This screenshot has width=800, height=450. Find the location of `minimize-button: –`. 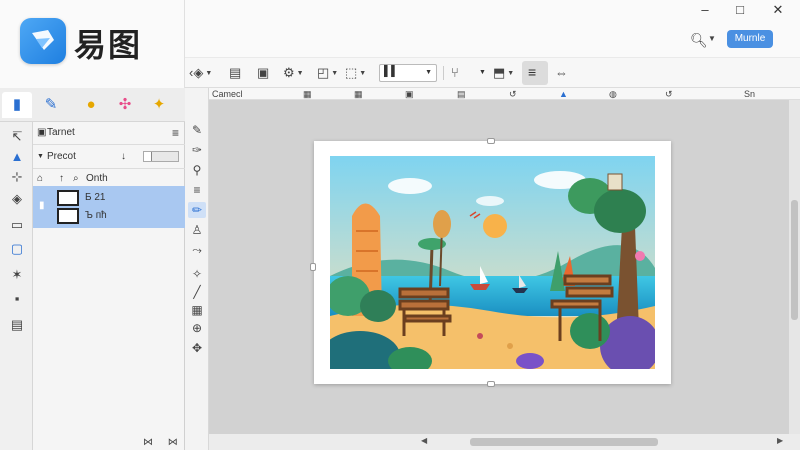

minimize-button: – is located at coordinates (705, 10).